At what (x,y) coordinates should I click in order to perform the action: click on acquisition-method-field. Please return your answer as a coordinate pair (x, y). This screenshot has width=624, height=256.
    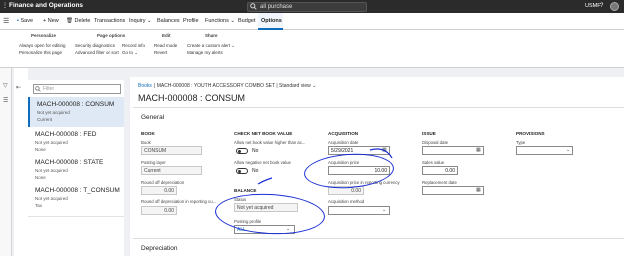
    Looking at the image, I should click on (359, 210).